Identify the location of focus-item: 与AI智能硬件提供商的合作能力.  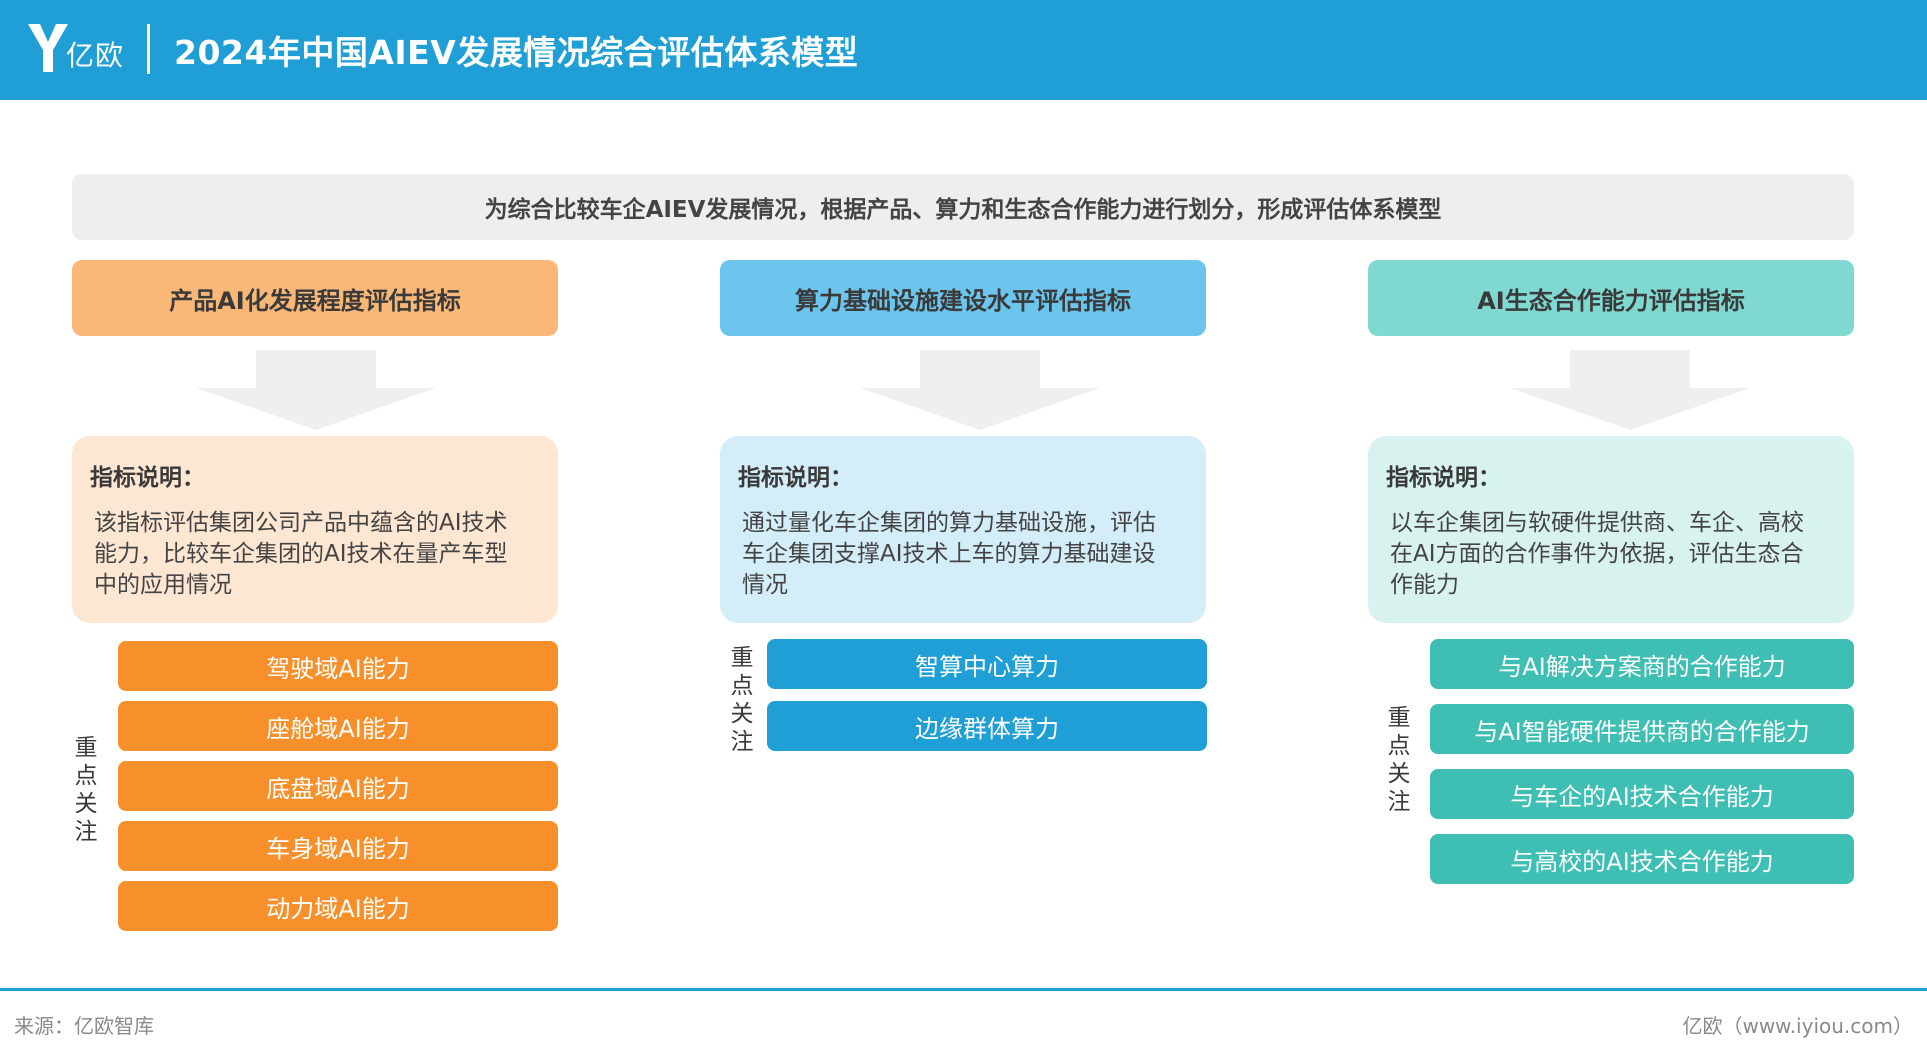
(1642, 729).